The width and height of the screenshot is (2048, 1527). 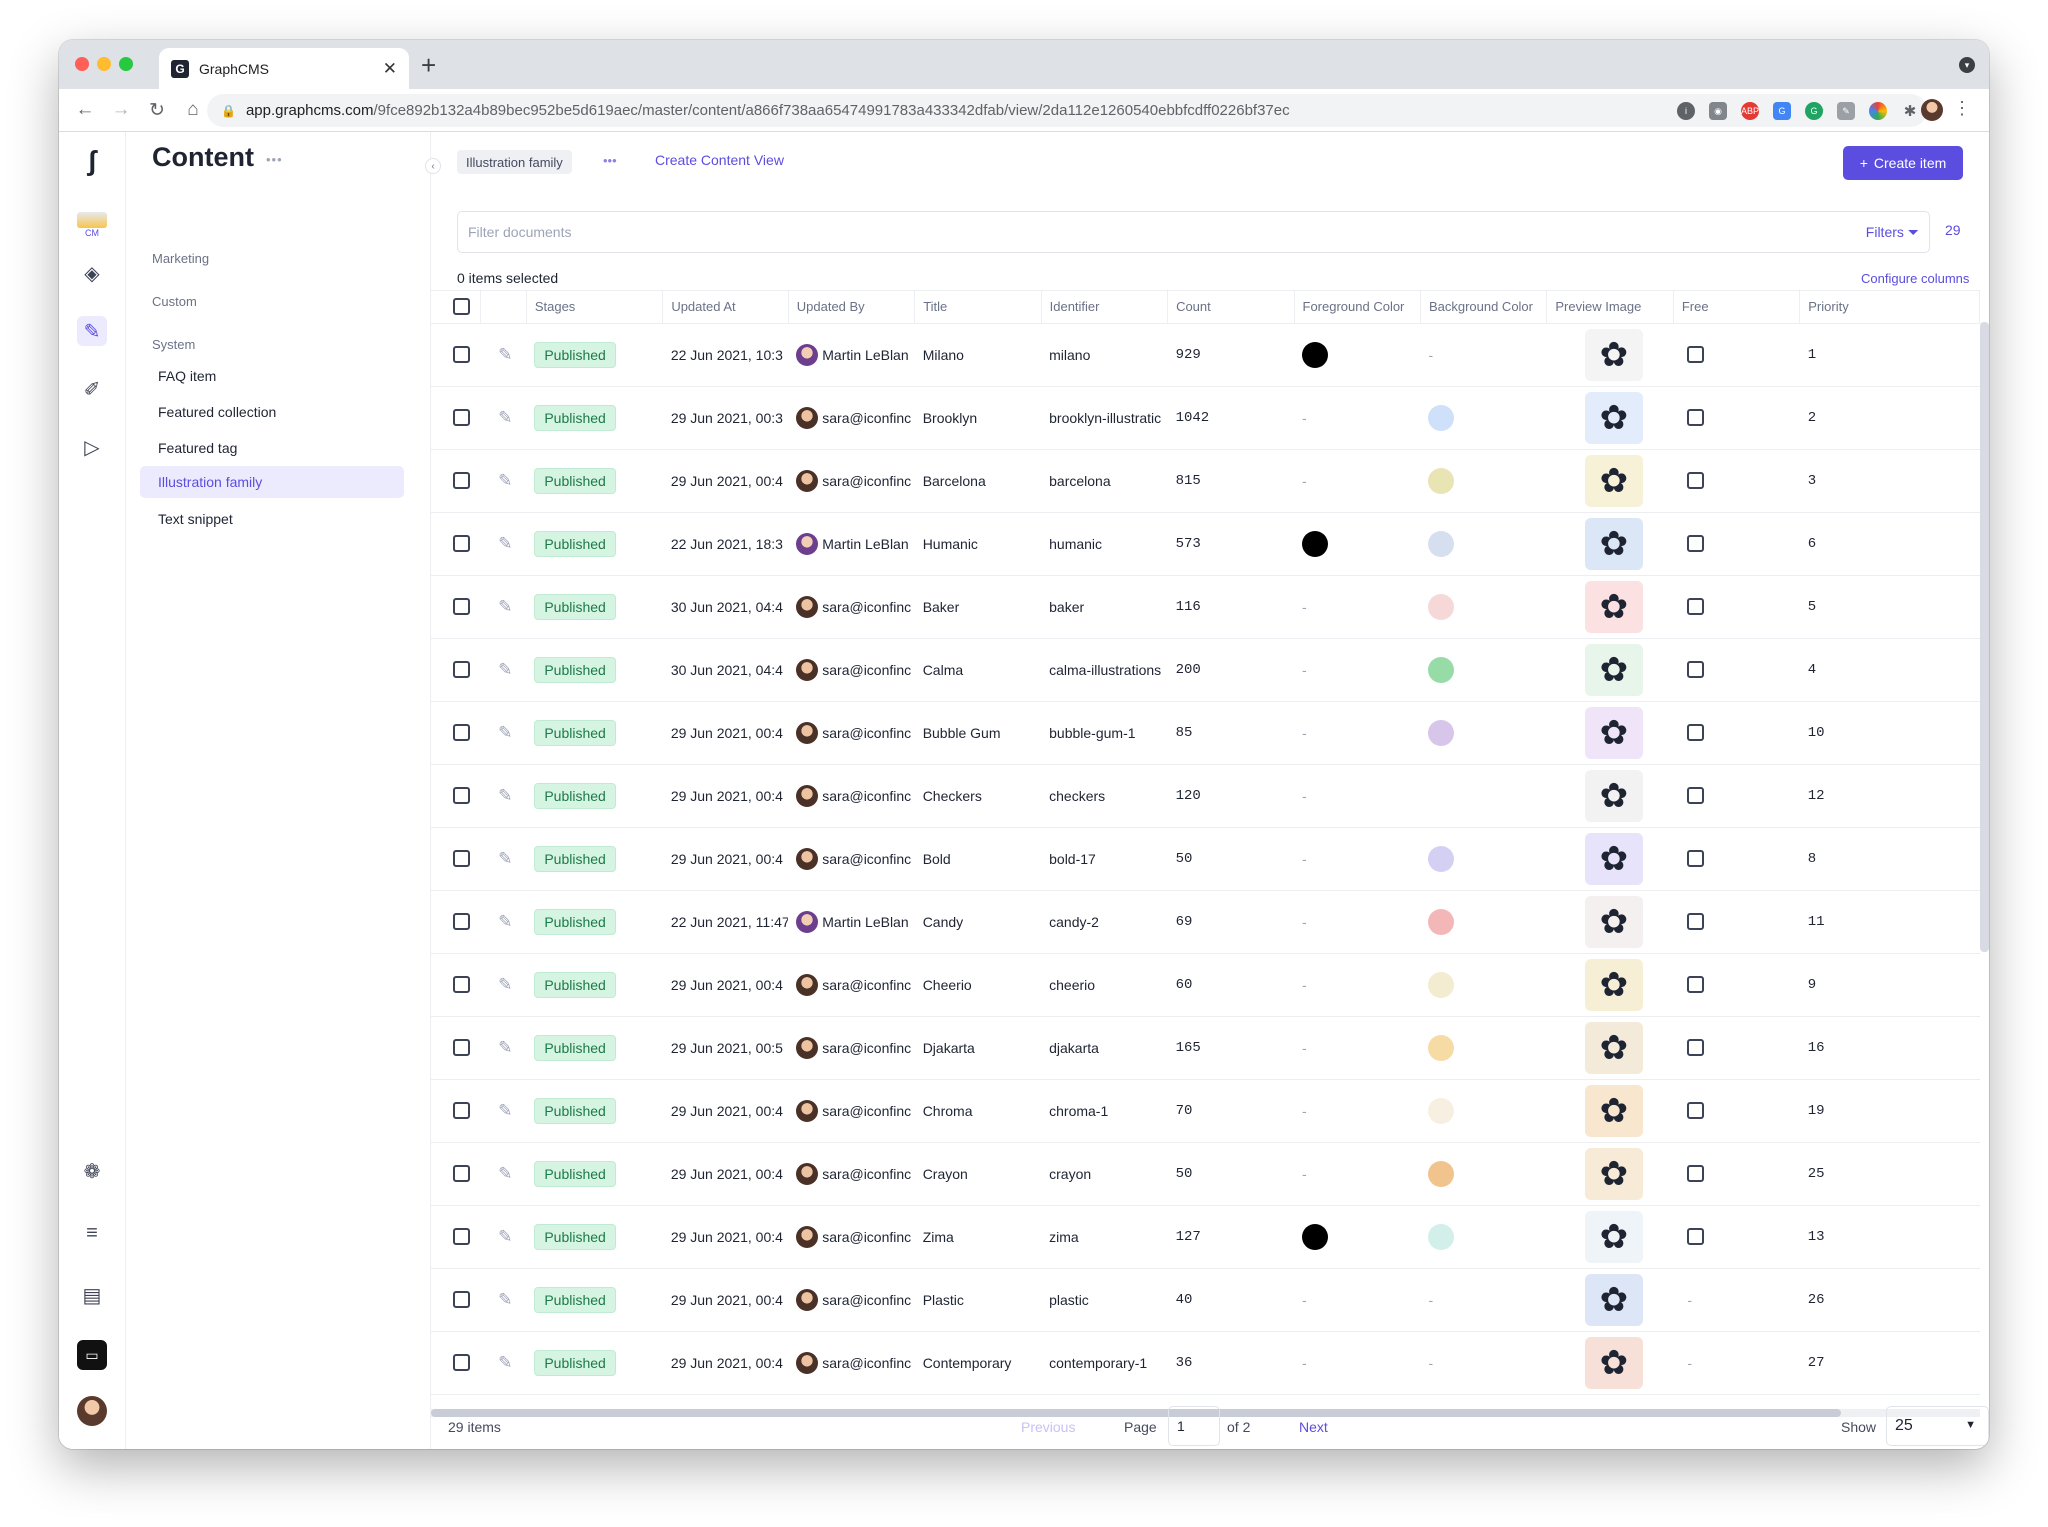 I want to click on sidebar-group-custom: Custom, so click(x=174, y=301).